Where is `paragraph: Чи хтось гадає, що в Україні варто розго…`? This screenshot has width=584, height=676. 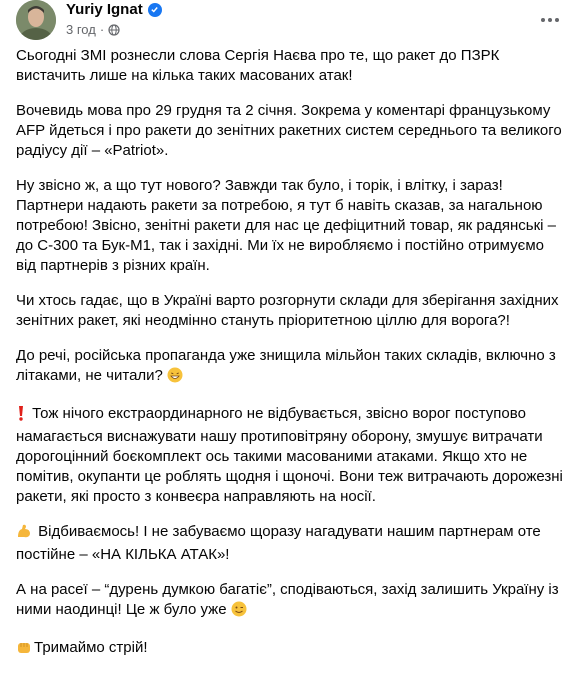
paragraph: Чи хтось гадає, що в Україні варто розго… is located at coordinates (287, 310).